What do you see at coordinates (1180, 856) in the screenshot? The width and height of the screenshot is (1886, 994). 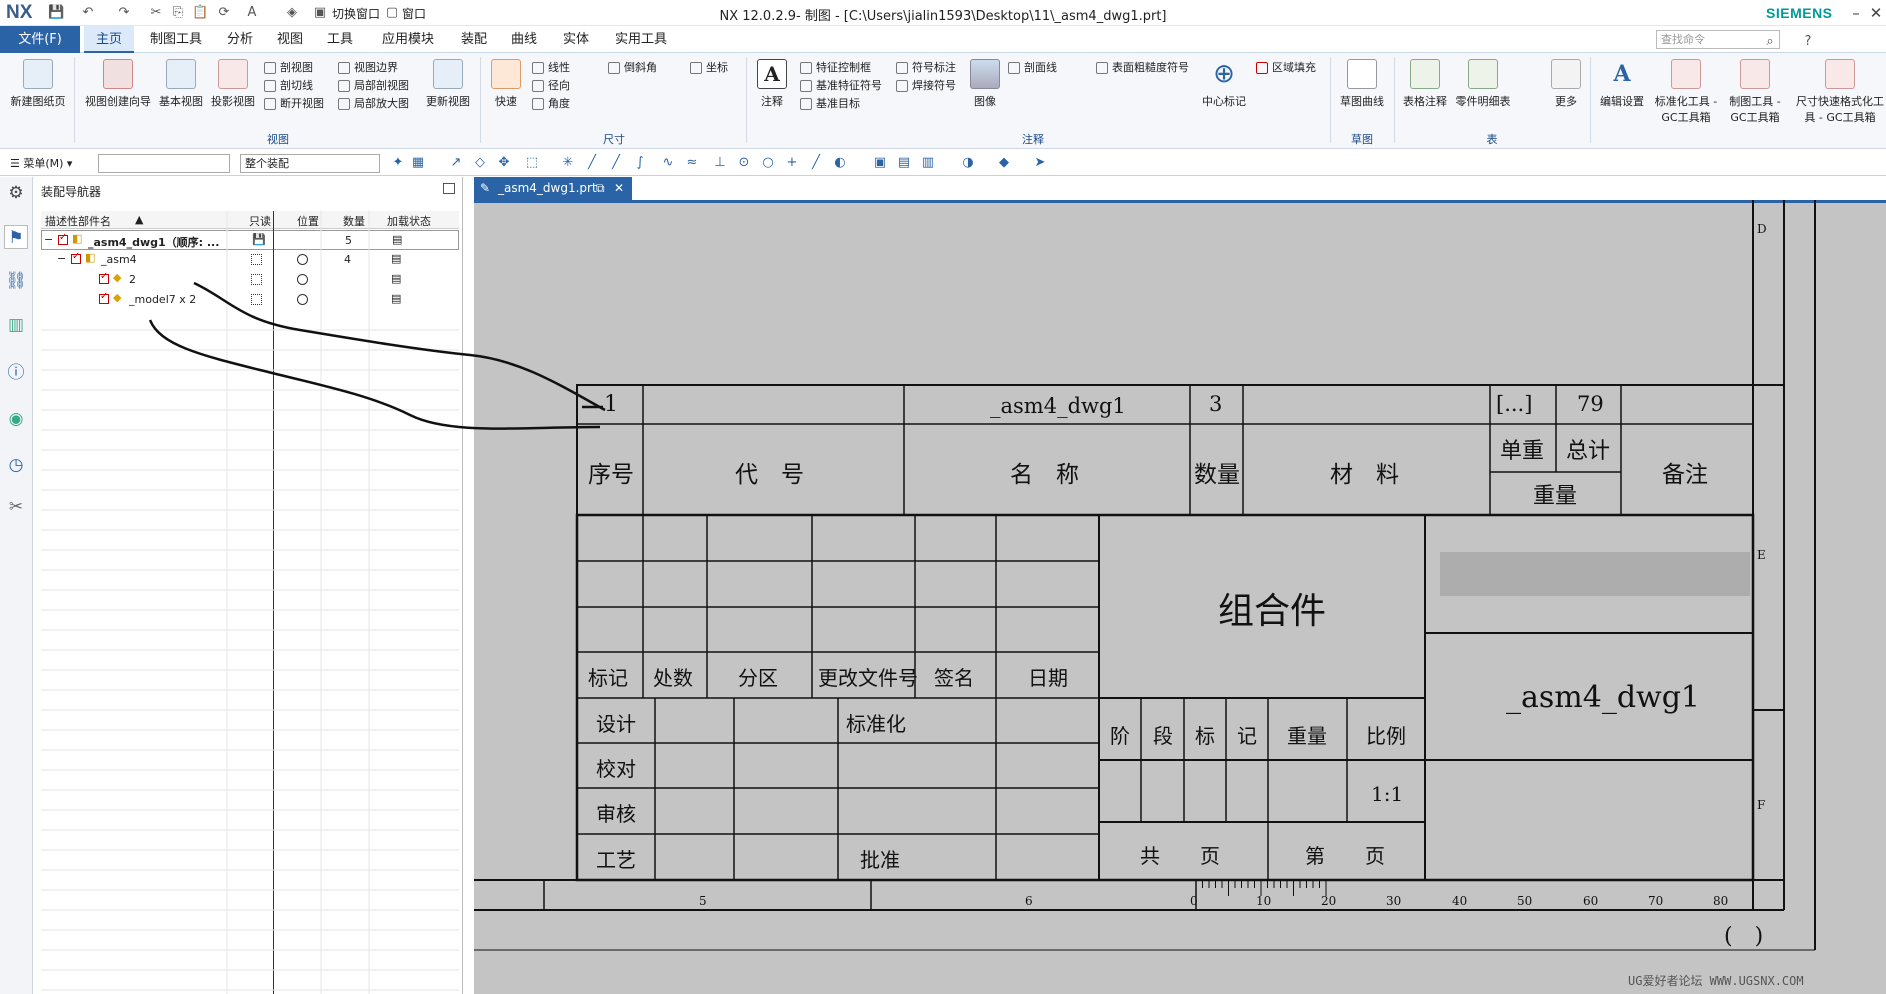 I see `tb-total-sheets: 共 页` at bounding box center [1180, 856].